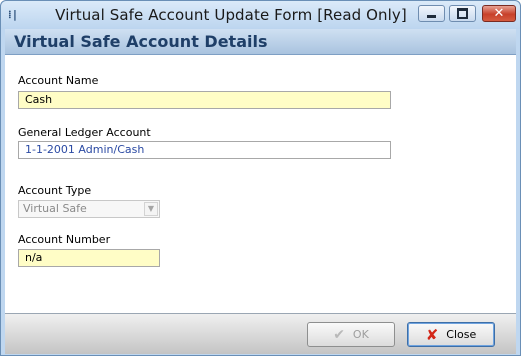 Image resolution: width=521 pixels, height=356 pixels. I want to click on minimize-icon, so click(431, 16).